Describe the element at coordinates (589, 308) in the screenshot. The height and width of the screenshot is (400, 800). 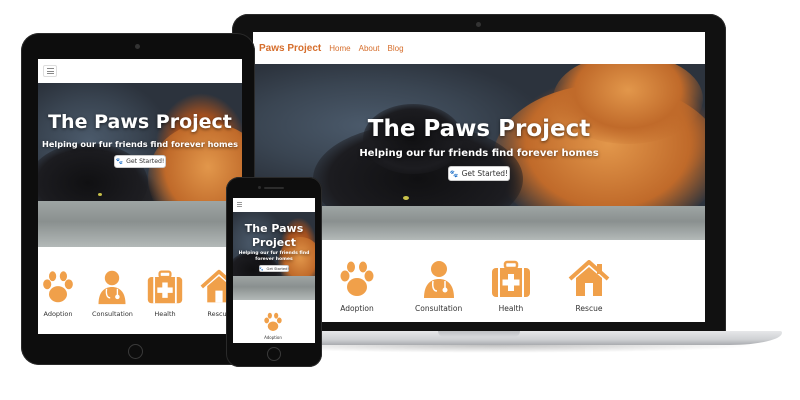
I see `service-label: Rescue` at that location.